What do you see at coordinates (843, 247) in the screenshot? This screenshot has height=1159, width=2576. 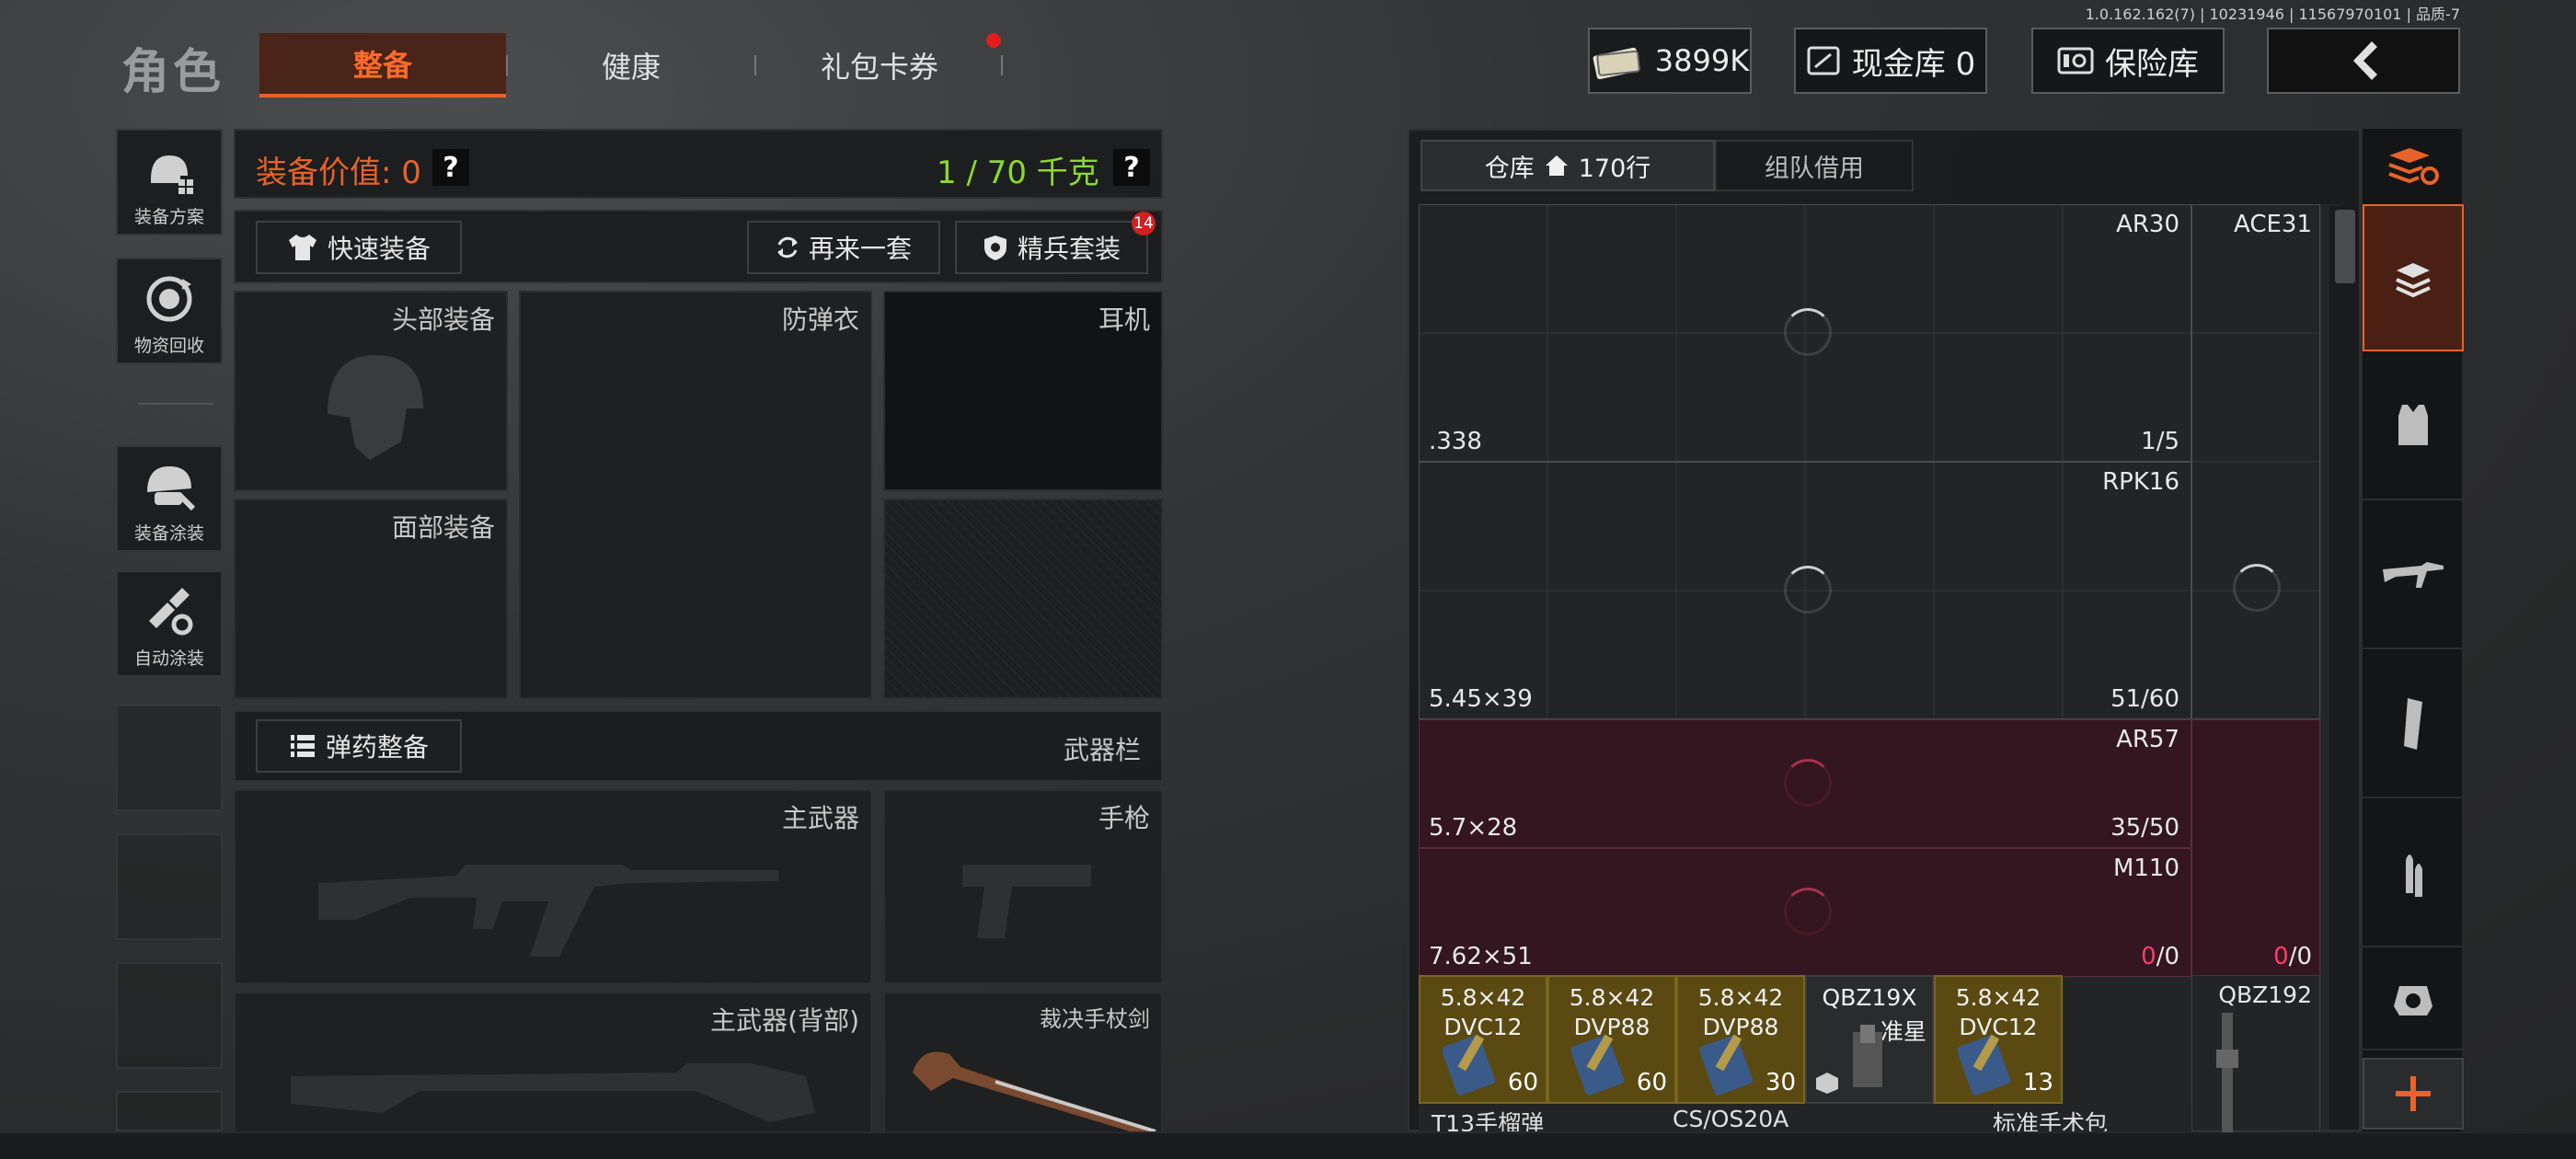 I see `reroll-button: 再来一套` at bounding box center [843, 247].